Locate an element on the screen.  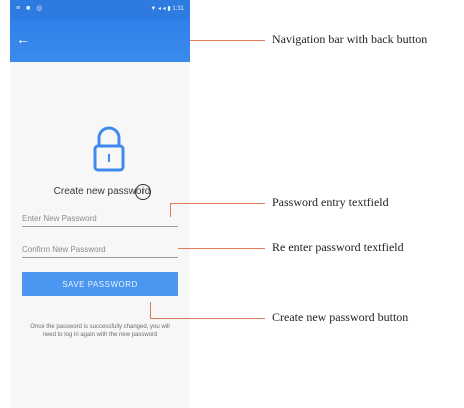
annotation-vline-pwd is located at coordinates (170, 210).